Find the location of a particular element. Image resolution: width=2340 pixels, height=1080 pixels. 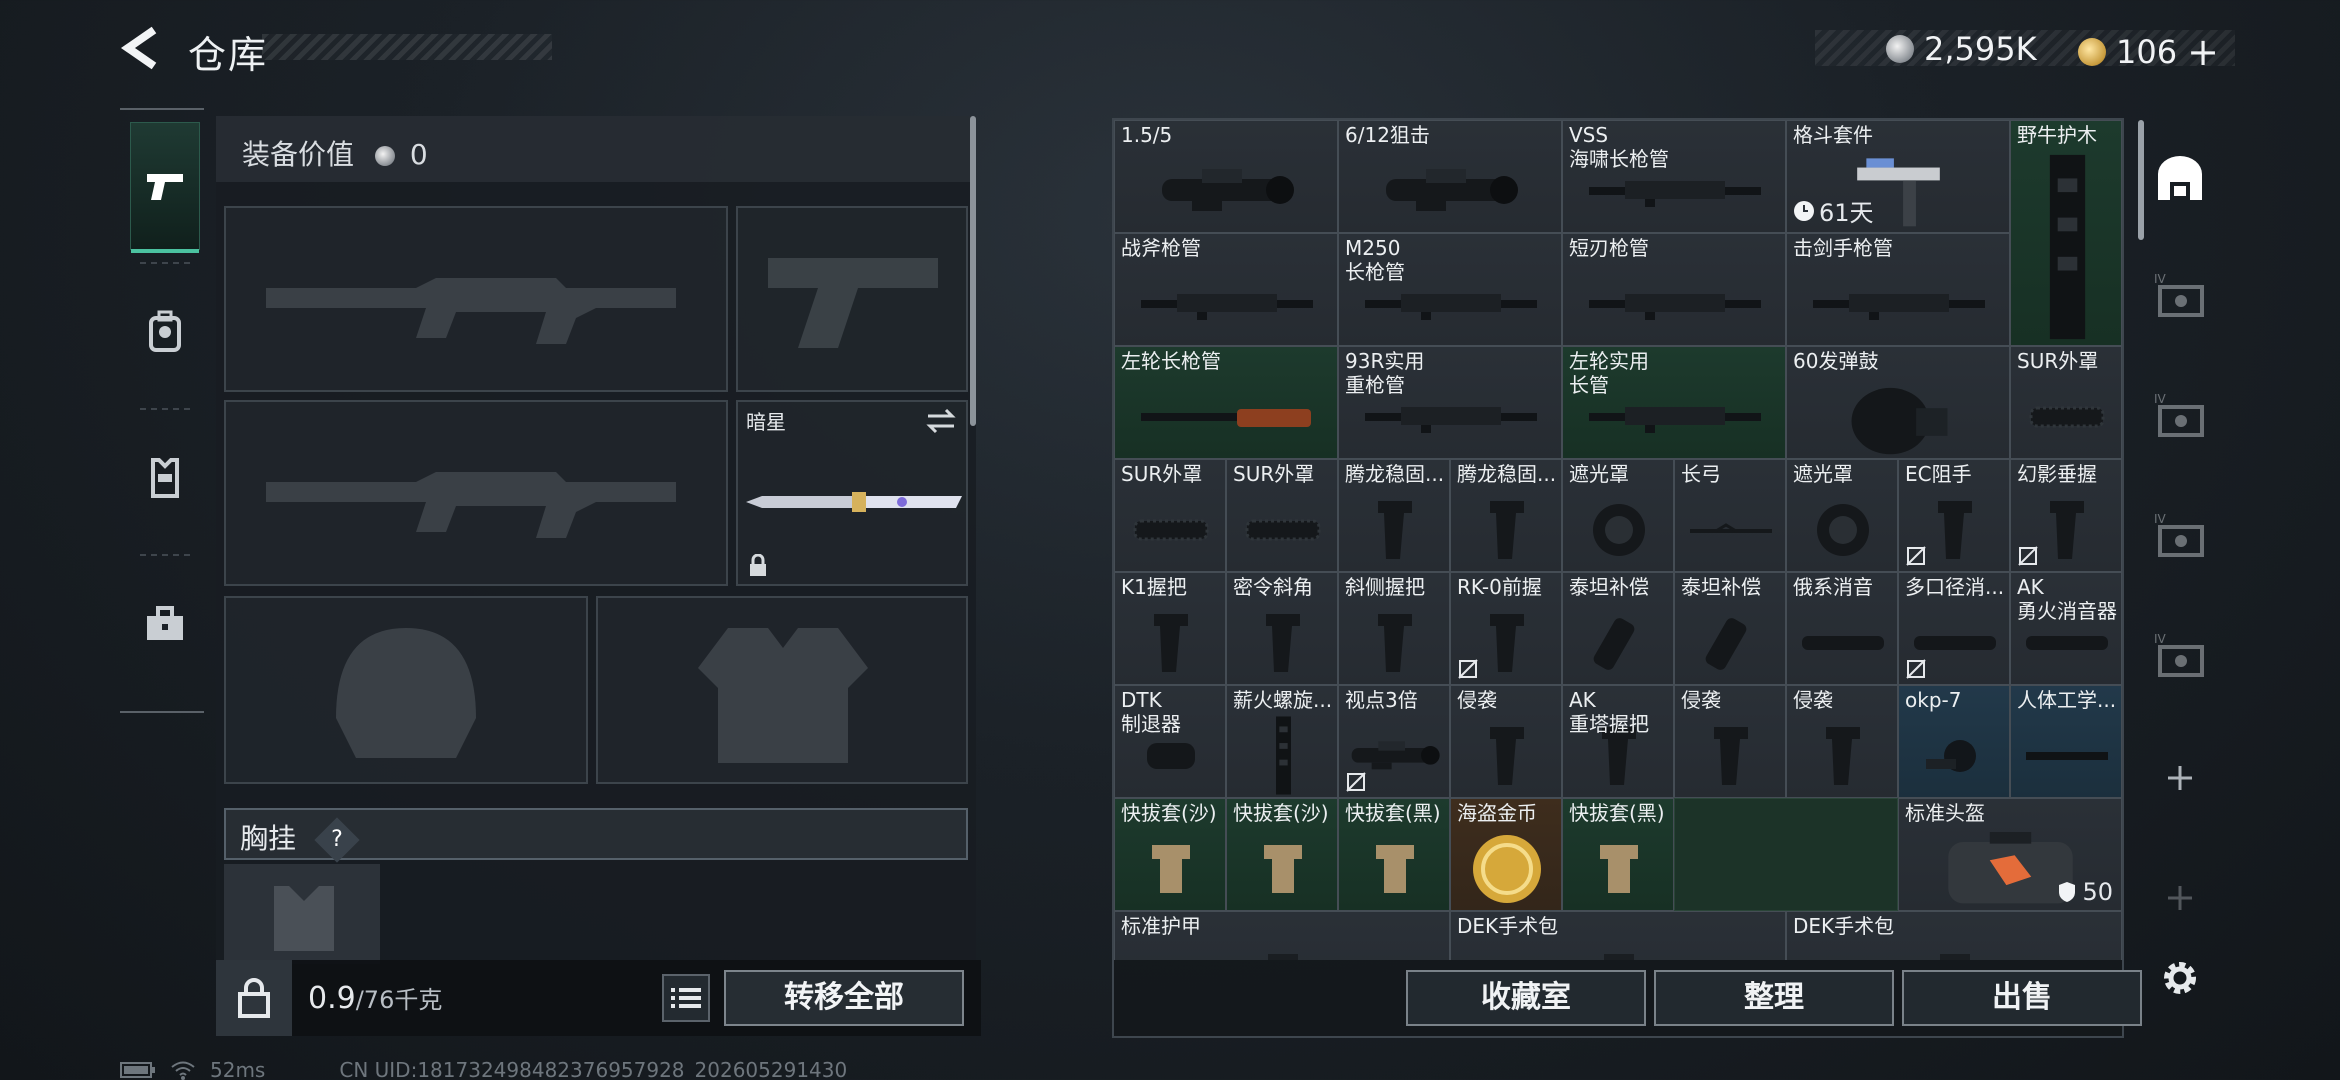

add-gold-button: + is located at coordinates (2203, 52).